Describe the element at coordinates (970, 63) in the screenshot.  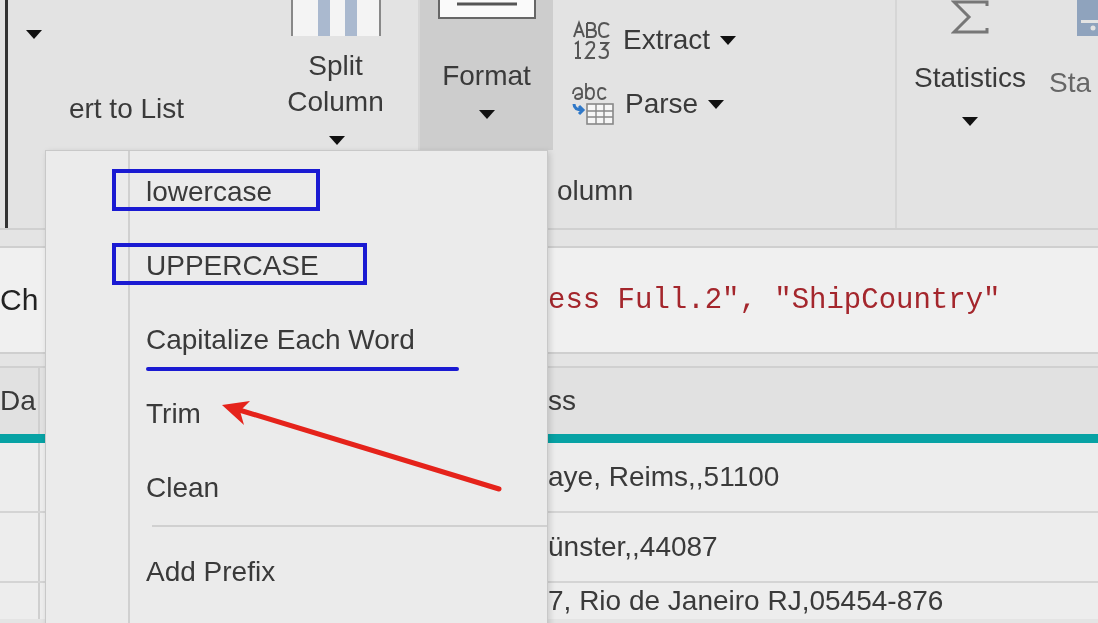
I see `statistics-button: Statistics` at that location.